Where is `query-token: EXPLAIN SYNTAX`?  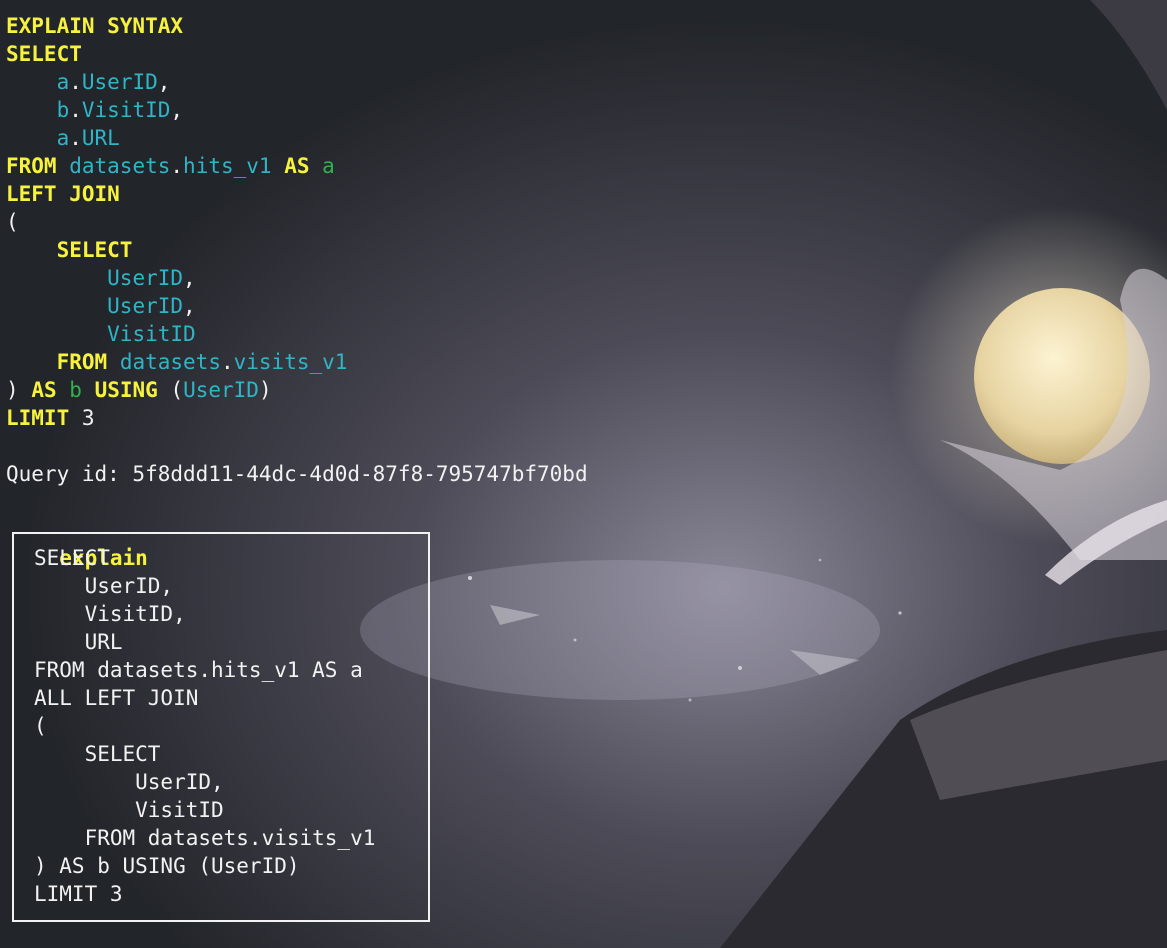 query-token: EXPLAIN SYNTAX is located at coordinates (95, 26).